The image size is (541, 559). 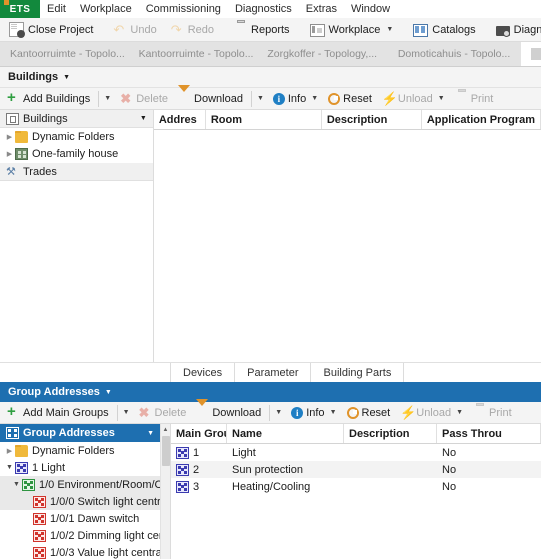 What do you see at coordinates (80, 484) in the screenshot?
I see `tree-item-middle-group-1-0: ▼ 1/0 Environment/Room/Central` at bounding box center [80, 484].